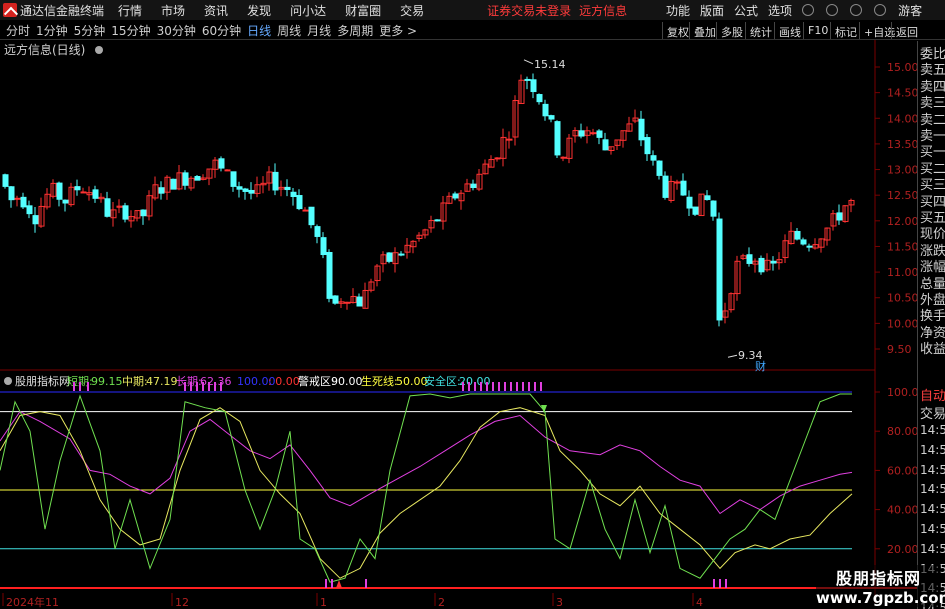 The width and height of the screenshot is (945, 609). Describe the element at coordinates (528, 62) in the screenshot. I see `high-pointer` at that location.